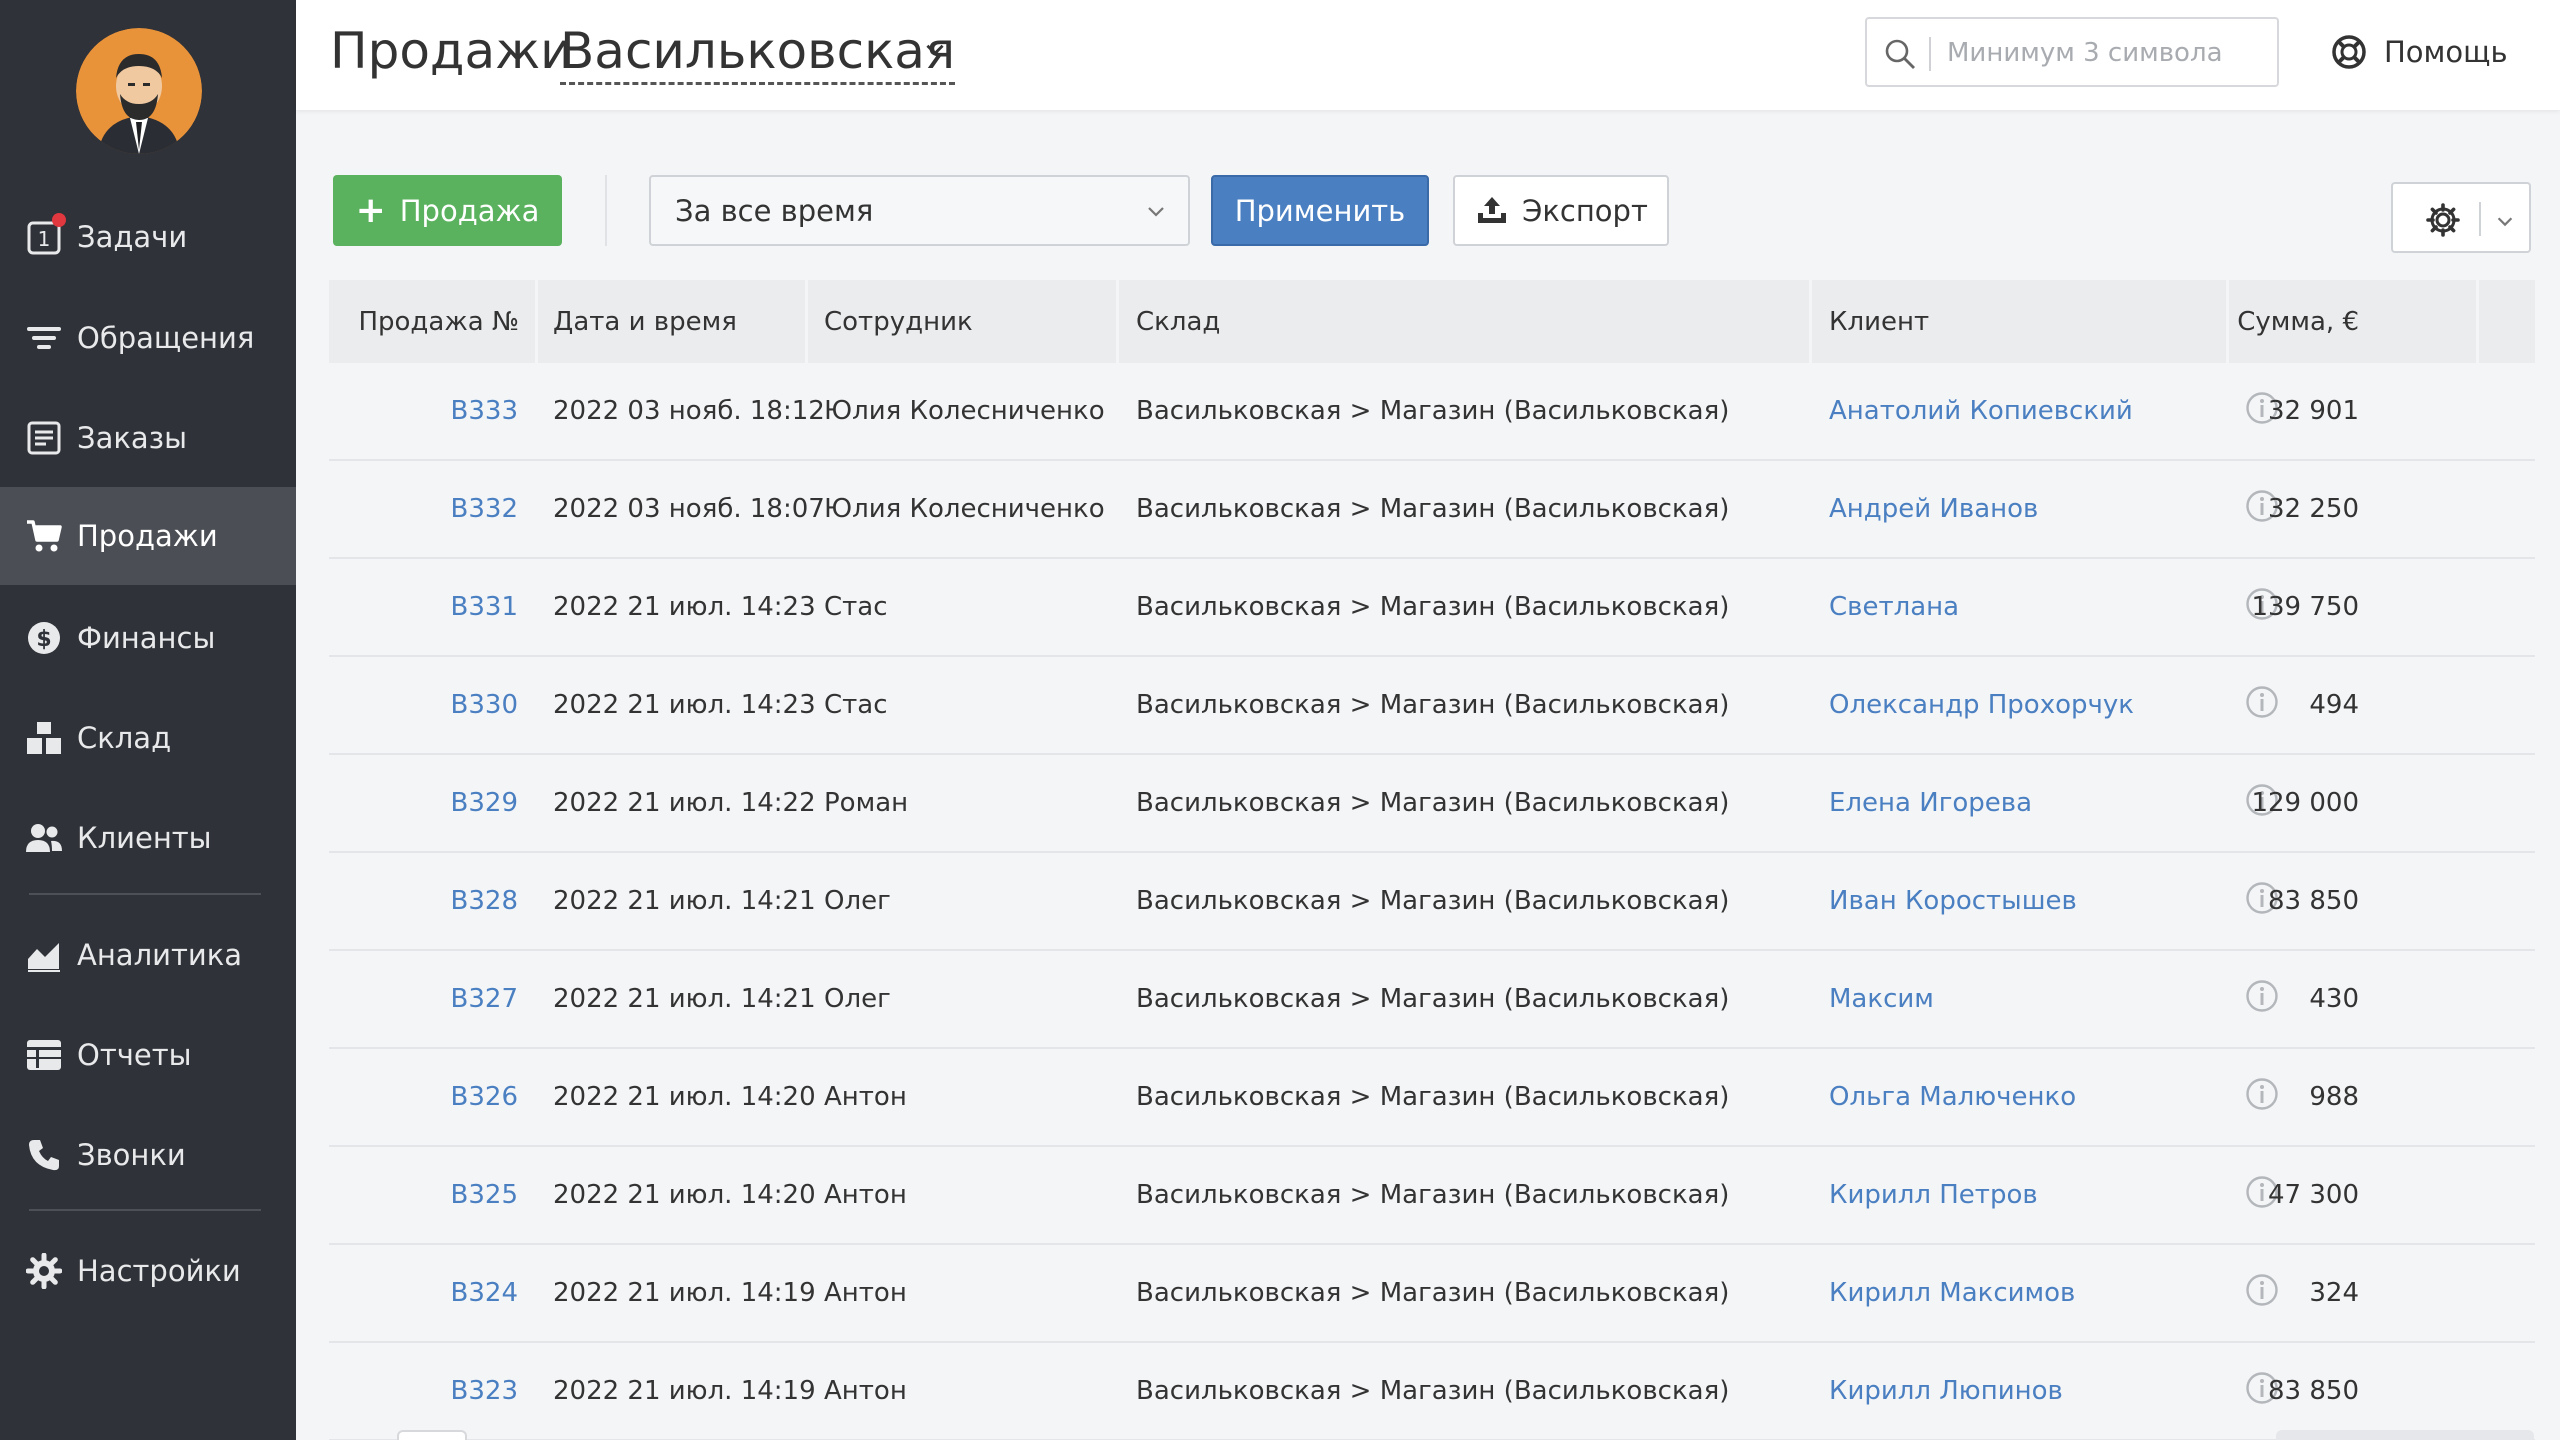  I want to click on sidebar-item-warehouse: Склад, so click(148, 738).